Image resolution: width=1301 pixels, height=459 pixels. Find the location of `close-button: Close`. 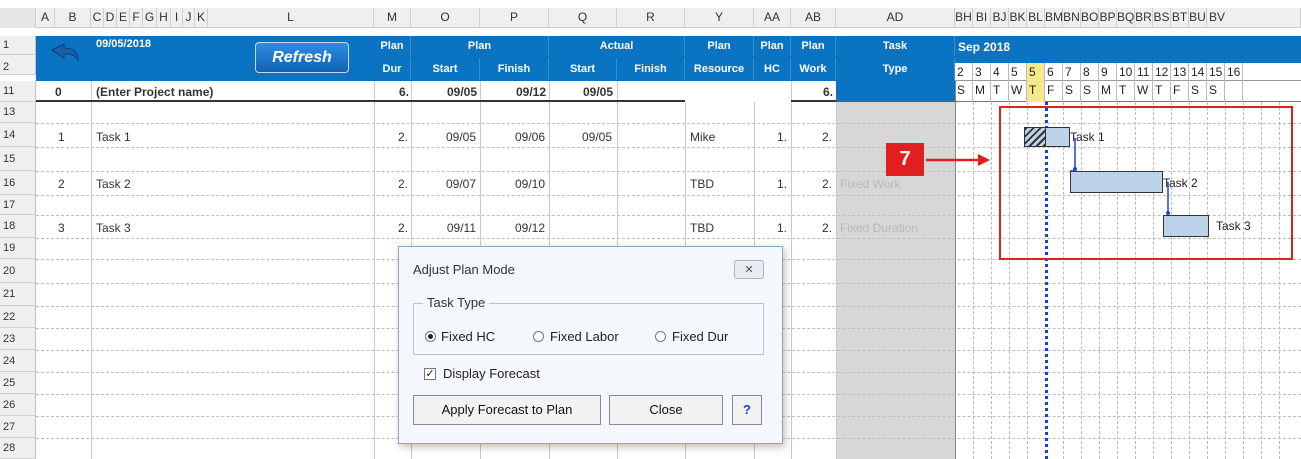

close-button: Close is located at coordinates (666, 410).